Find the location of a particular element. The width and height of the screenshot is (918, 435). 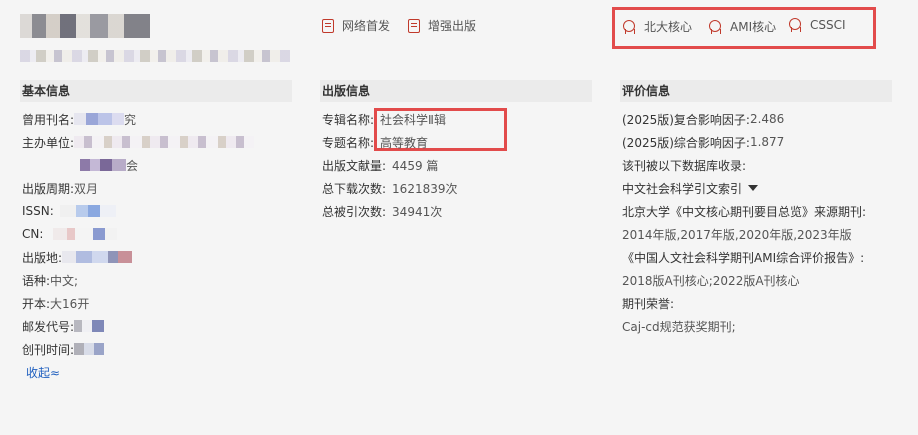

citations-row: 总被引次数: 34941次 is located at coordinates (390, 211).